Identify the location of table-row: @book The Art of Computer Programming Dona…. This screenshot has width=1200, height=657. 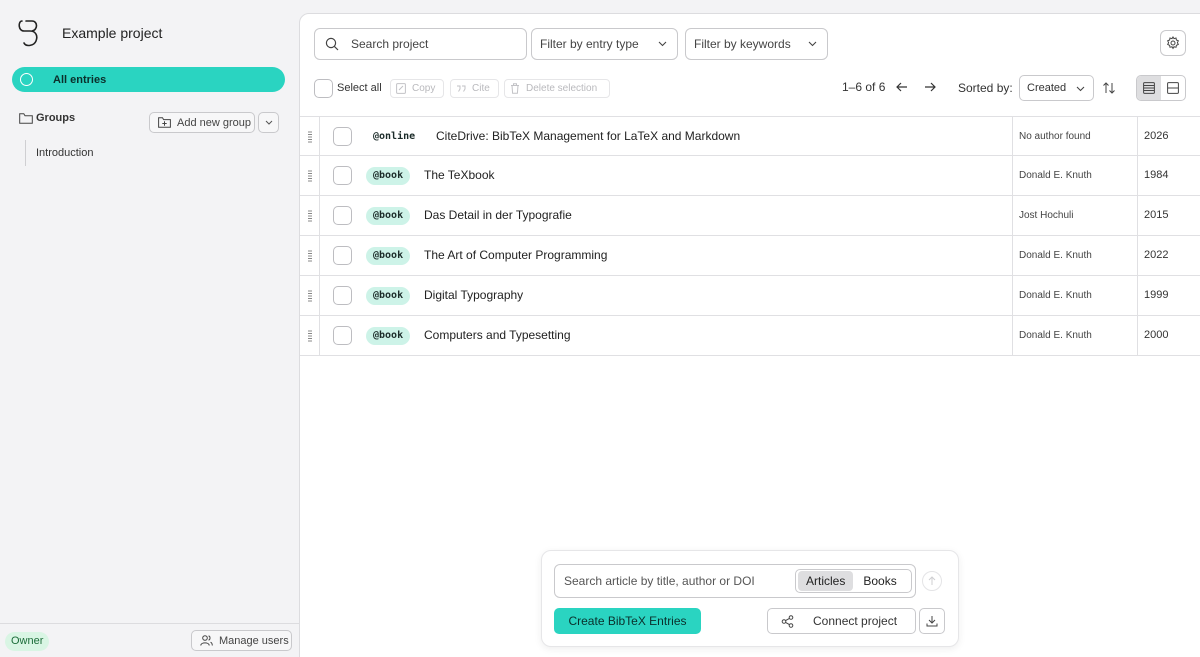
(750, 256).